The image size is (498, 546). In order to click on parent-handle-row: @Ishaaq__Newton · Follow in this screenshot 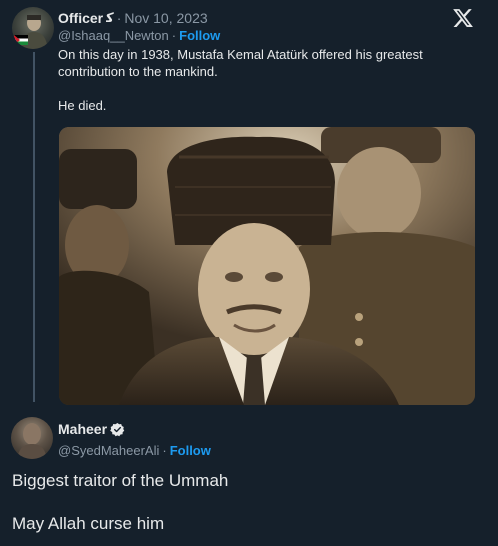, I will do `click(139, 35)`.